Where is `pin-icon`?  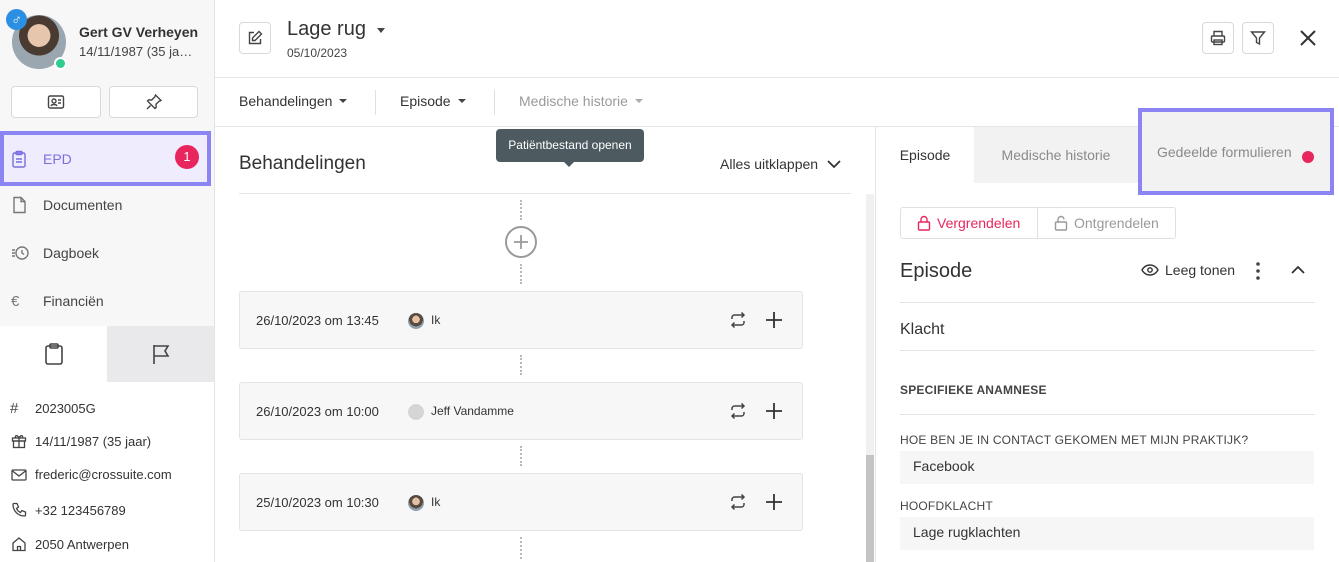 pin-icon is located at coordinates (154, 101).